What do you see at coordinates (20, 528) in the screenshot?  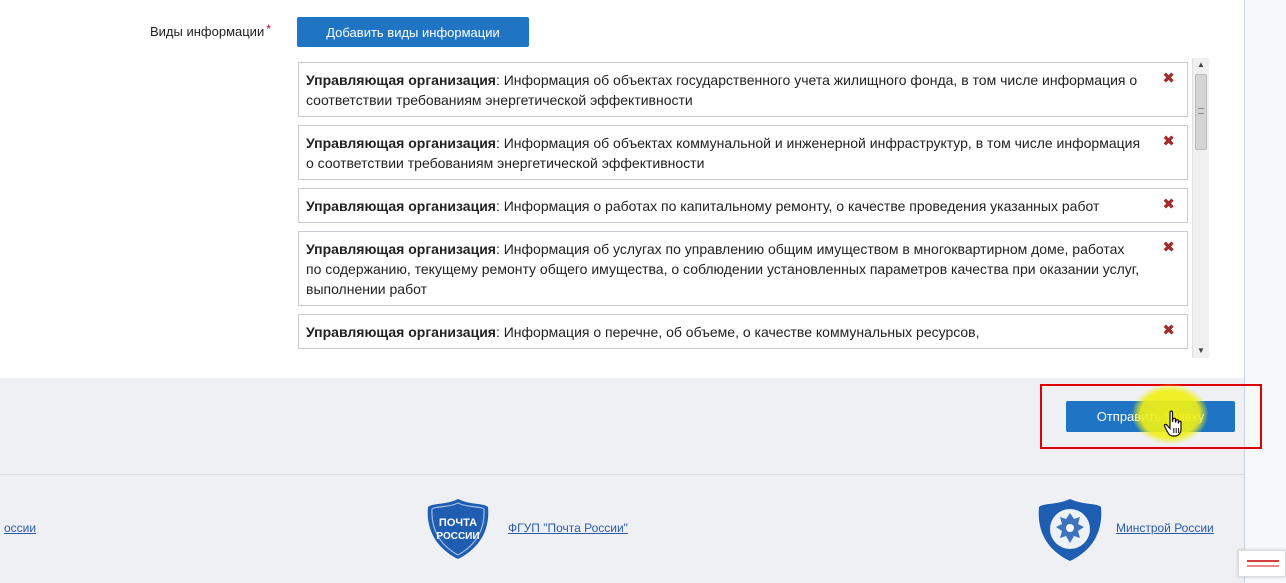 I see `footer-link-left: оссии` at bounding box center [20, 528].